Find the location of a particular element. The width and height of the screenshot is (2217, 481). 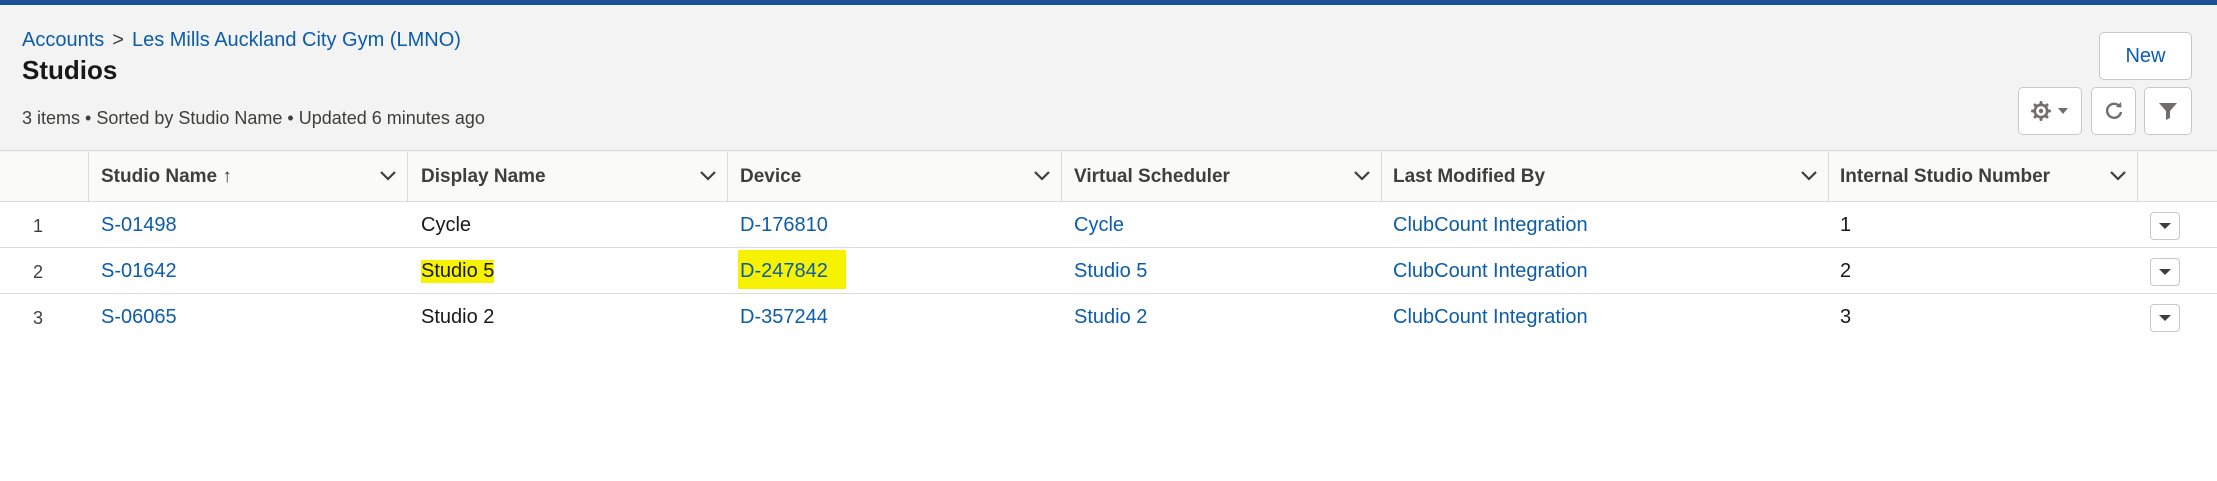

column-header-display-name: Display Name is located at coordinates (568, 177).